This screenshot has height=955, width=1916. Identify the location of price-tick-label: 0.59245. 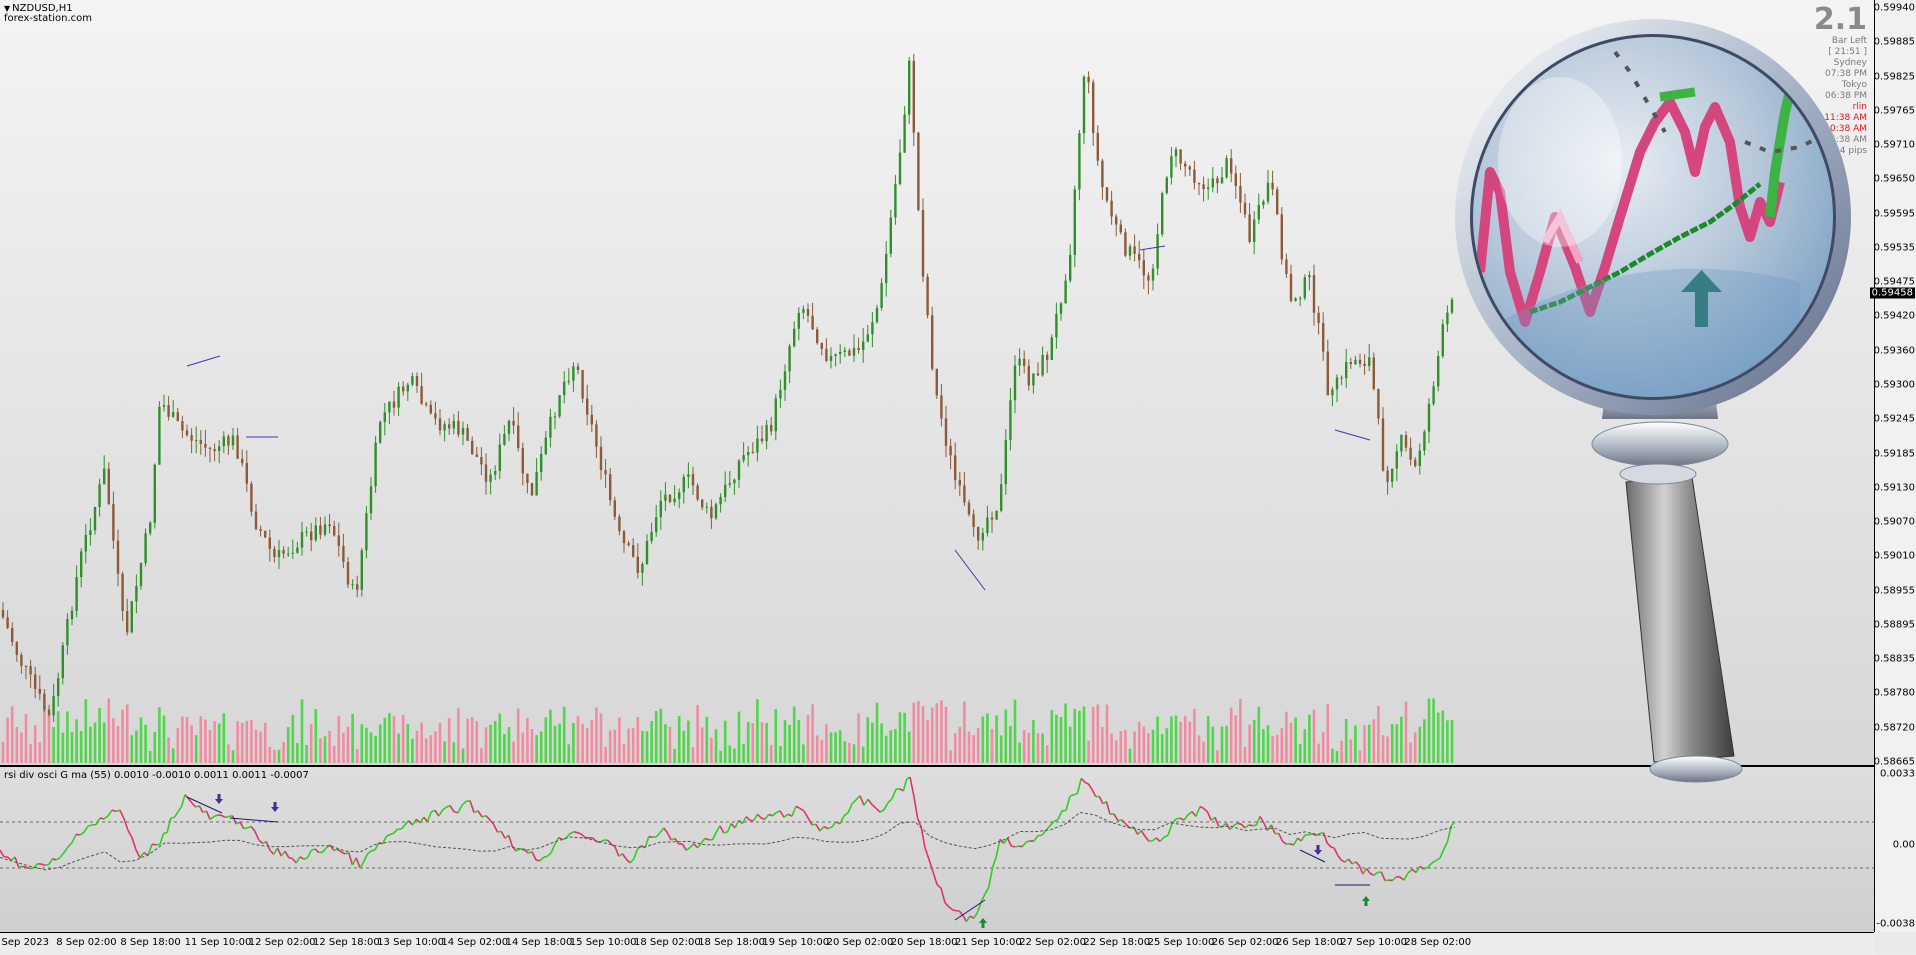
(1894, 419).